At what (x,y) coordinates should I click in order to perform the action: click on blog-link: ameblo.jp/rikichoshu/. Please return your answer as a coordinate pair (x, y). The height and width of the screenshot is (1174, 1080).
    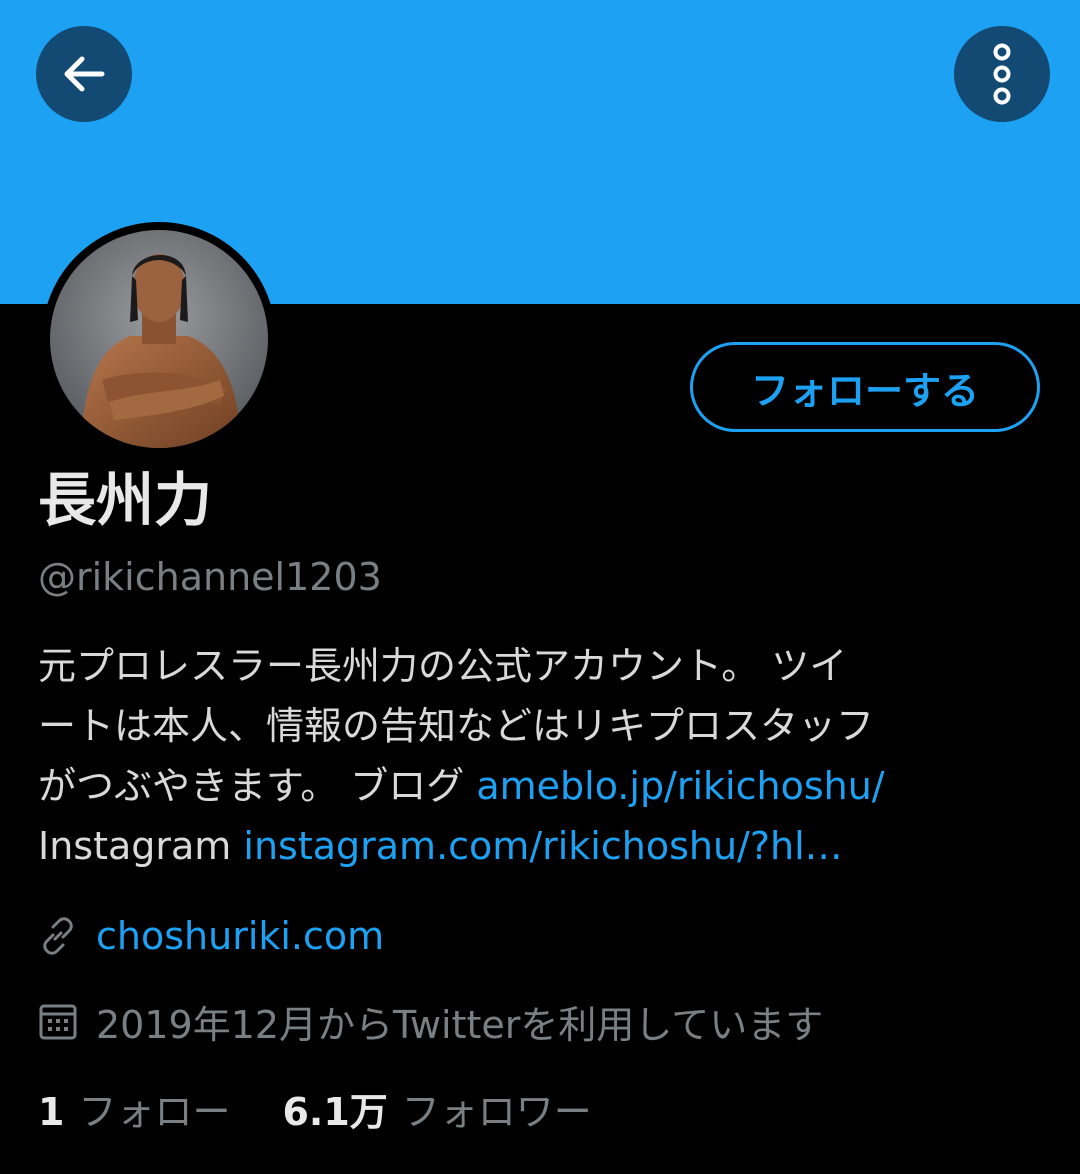
    Looking at the image, I should click on (680, 786).